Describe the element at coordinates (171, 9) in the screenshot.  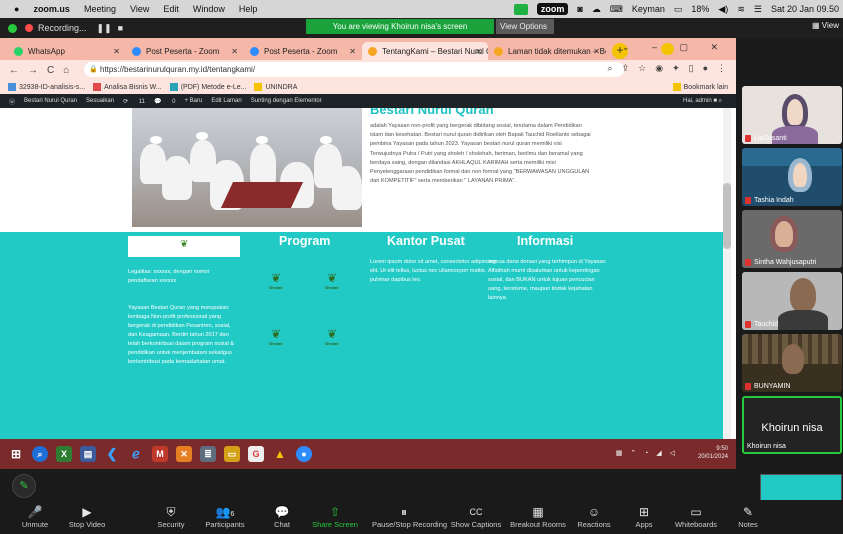
I see `menu-edit: Edit` at that location.